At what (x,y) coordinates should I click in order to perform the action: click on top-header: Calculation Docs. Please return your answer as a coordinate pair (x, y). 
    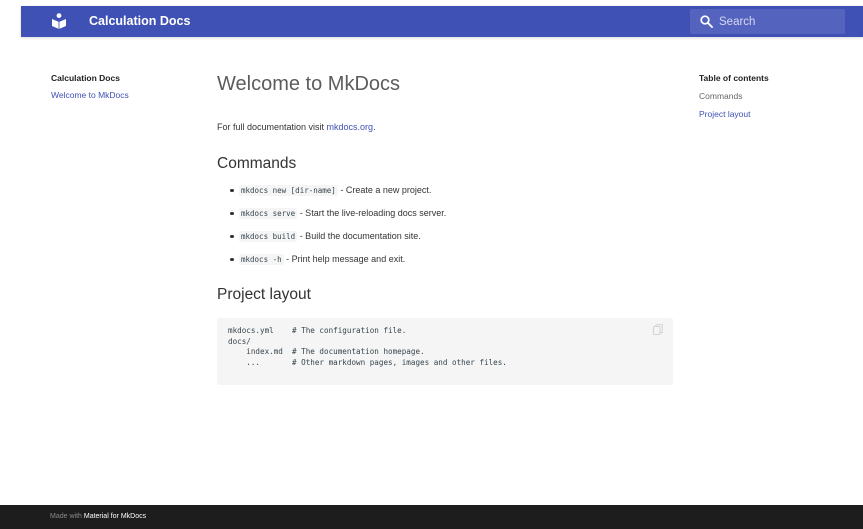
    Looking at the image, I should click on (442, 21).